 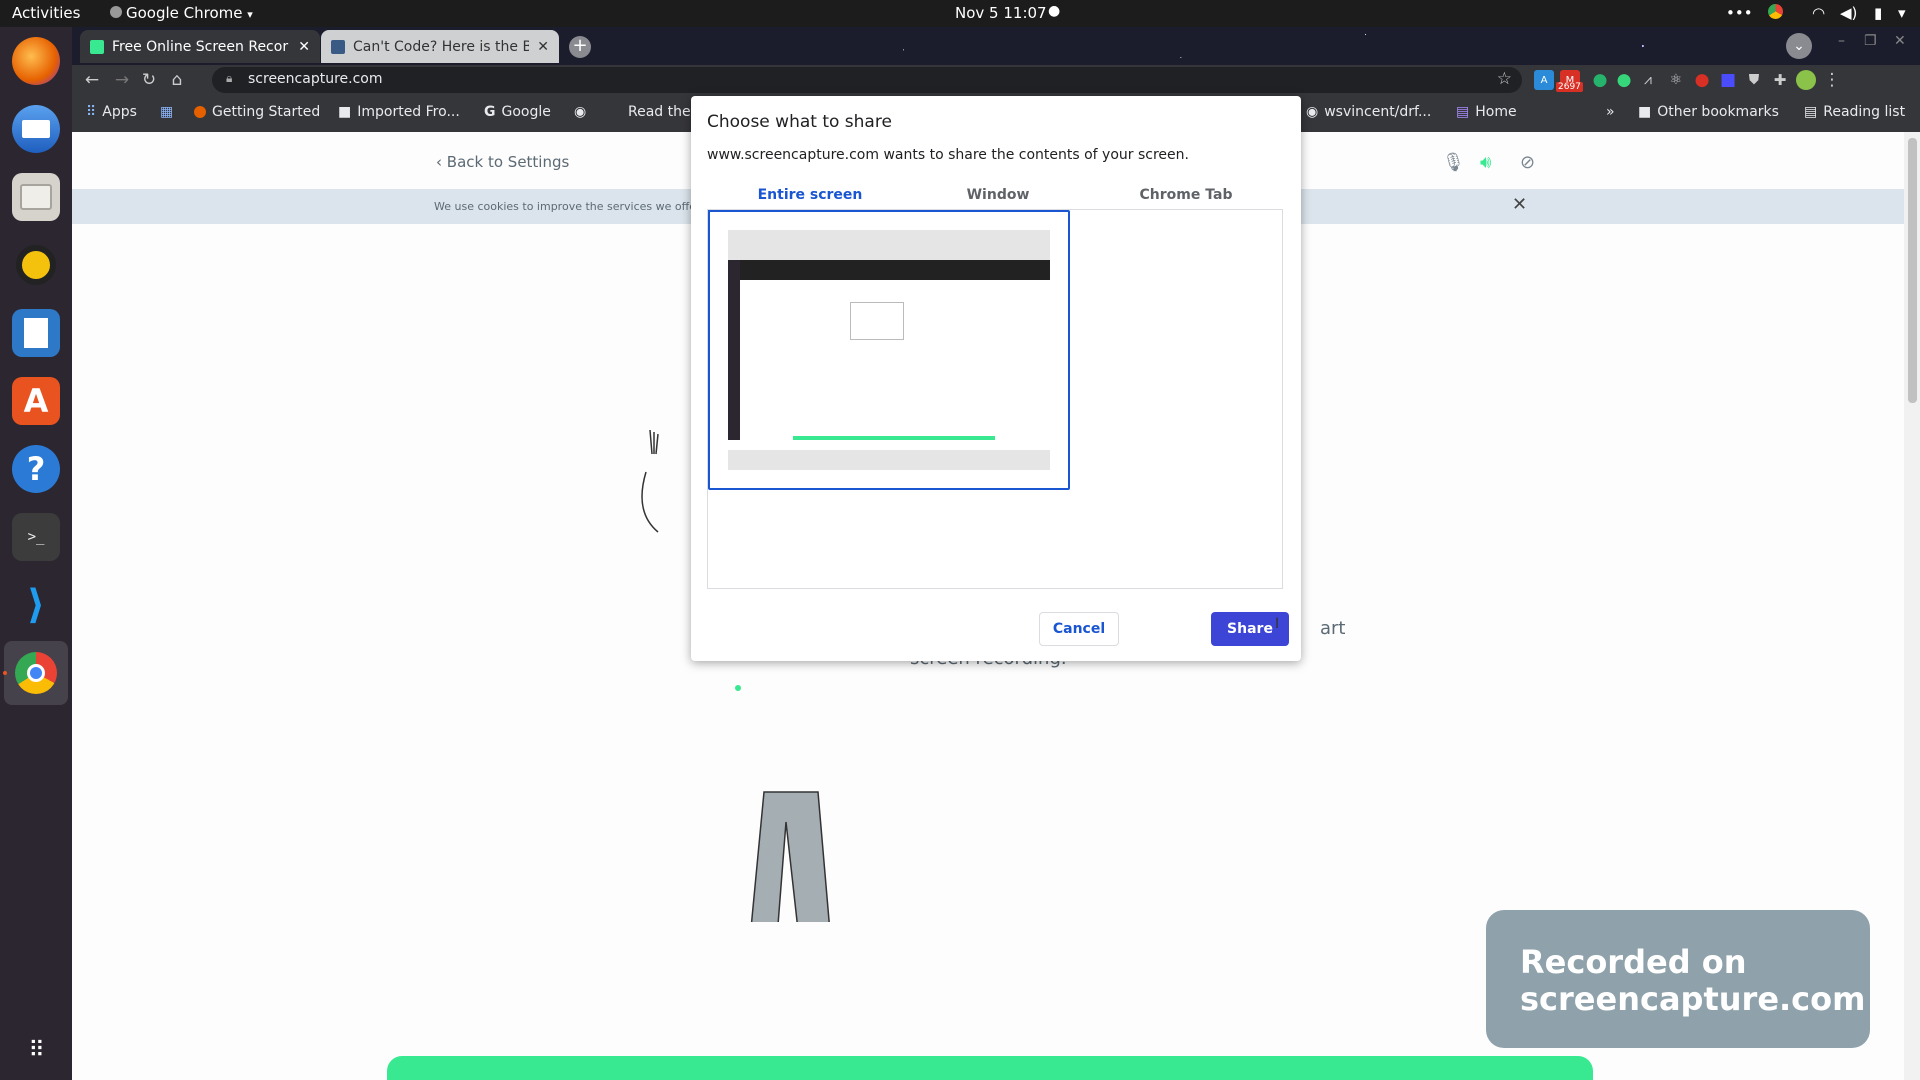 What do you see at coordinates (1870, 41) in the screenshot?
I see `maximize-icon: ❐` at bounding box center [1870, 41].